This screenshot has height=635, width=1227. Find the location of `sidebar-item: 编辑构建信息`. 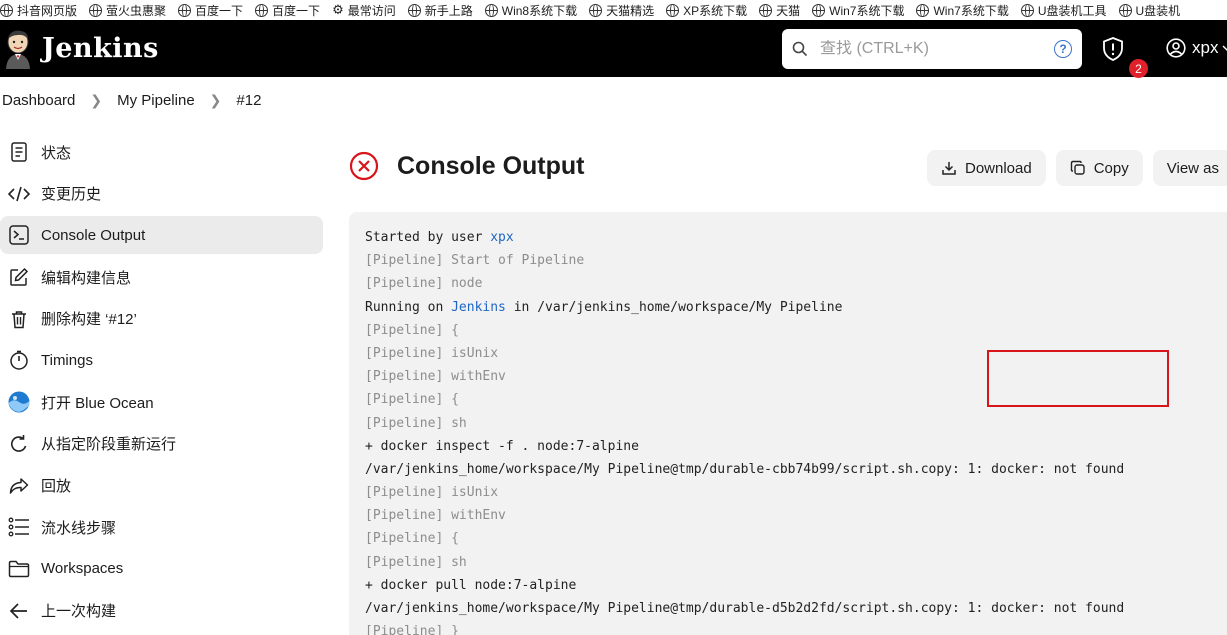

sidebar-item: 编辑构建信息 is located at coordinates (161, 277).